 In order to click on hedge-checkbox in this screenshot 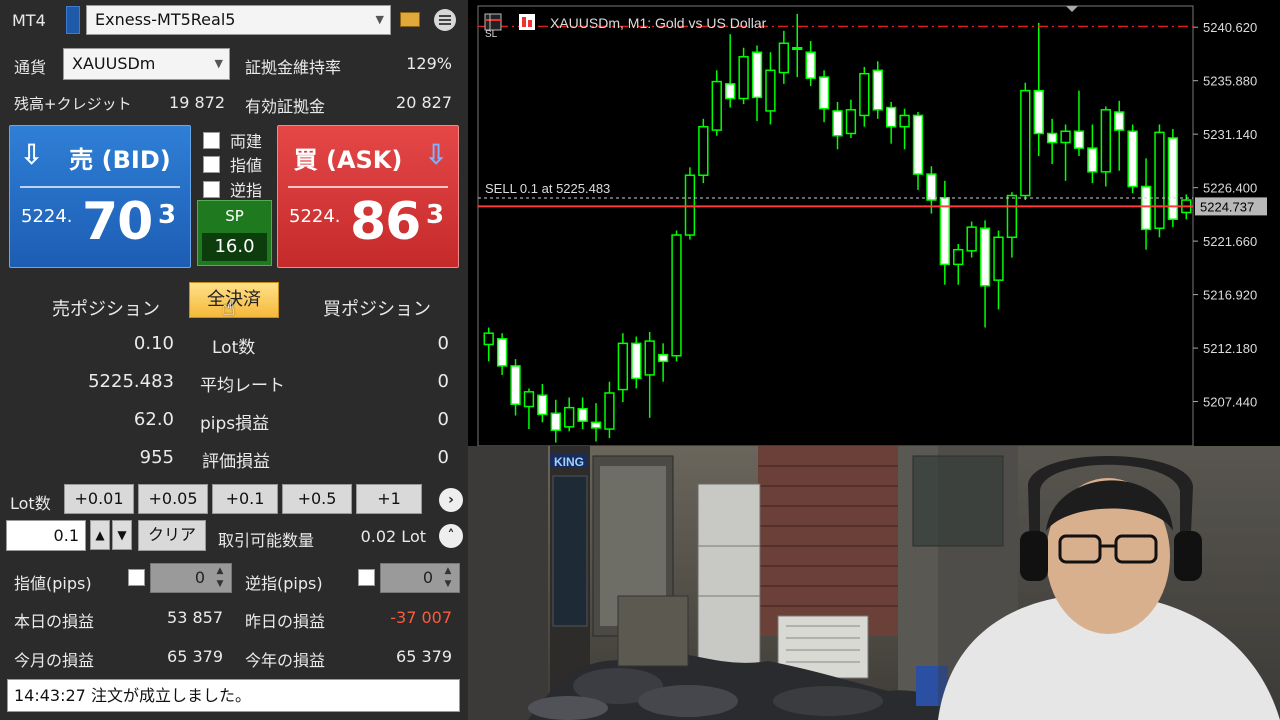, I will do `click(211, 140)`.